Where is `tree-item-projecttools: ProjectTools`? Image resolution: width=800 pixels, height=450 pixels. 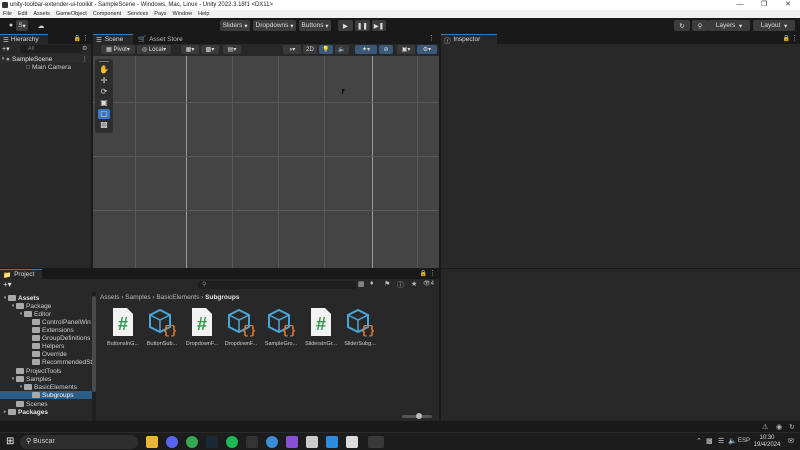 tree-item-projecttools: ProjectTools is located at coordinates (38, 371).